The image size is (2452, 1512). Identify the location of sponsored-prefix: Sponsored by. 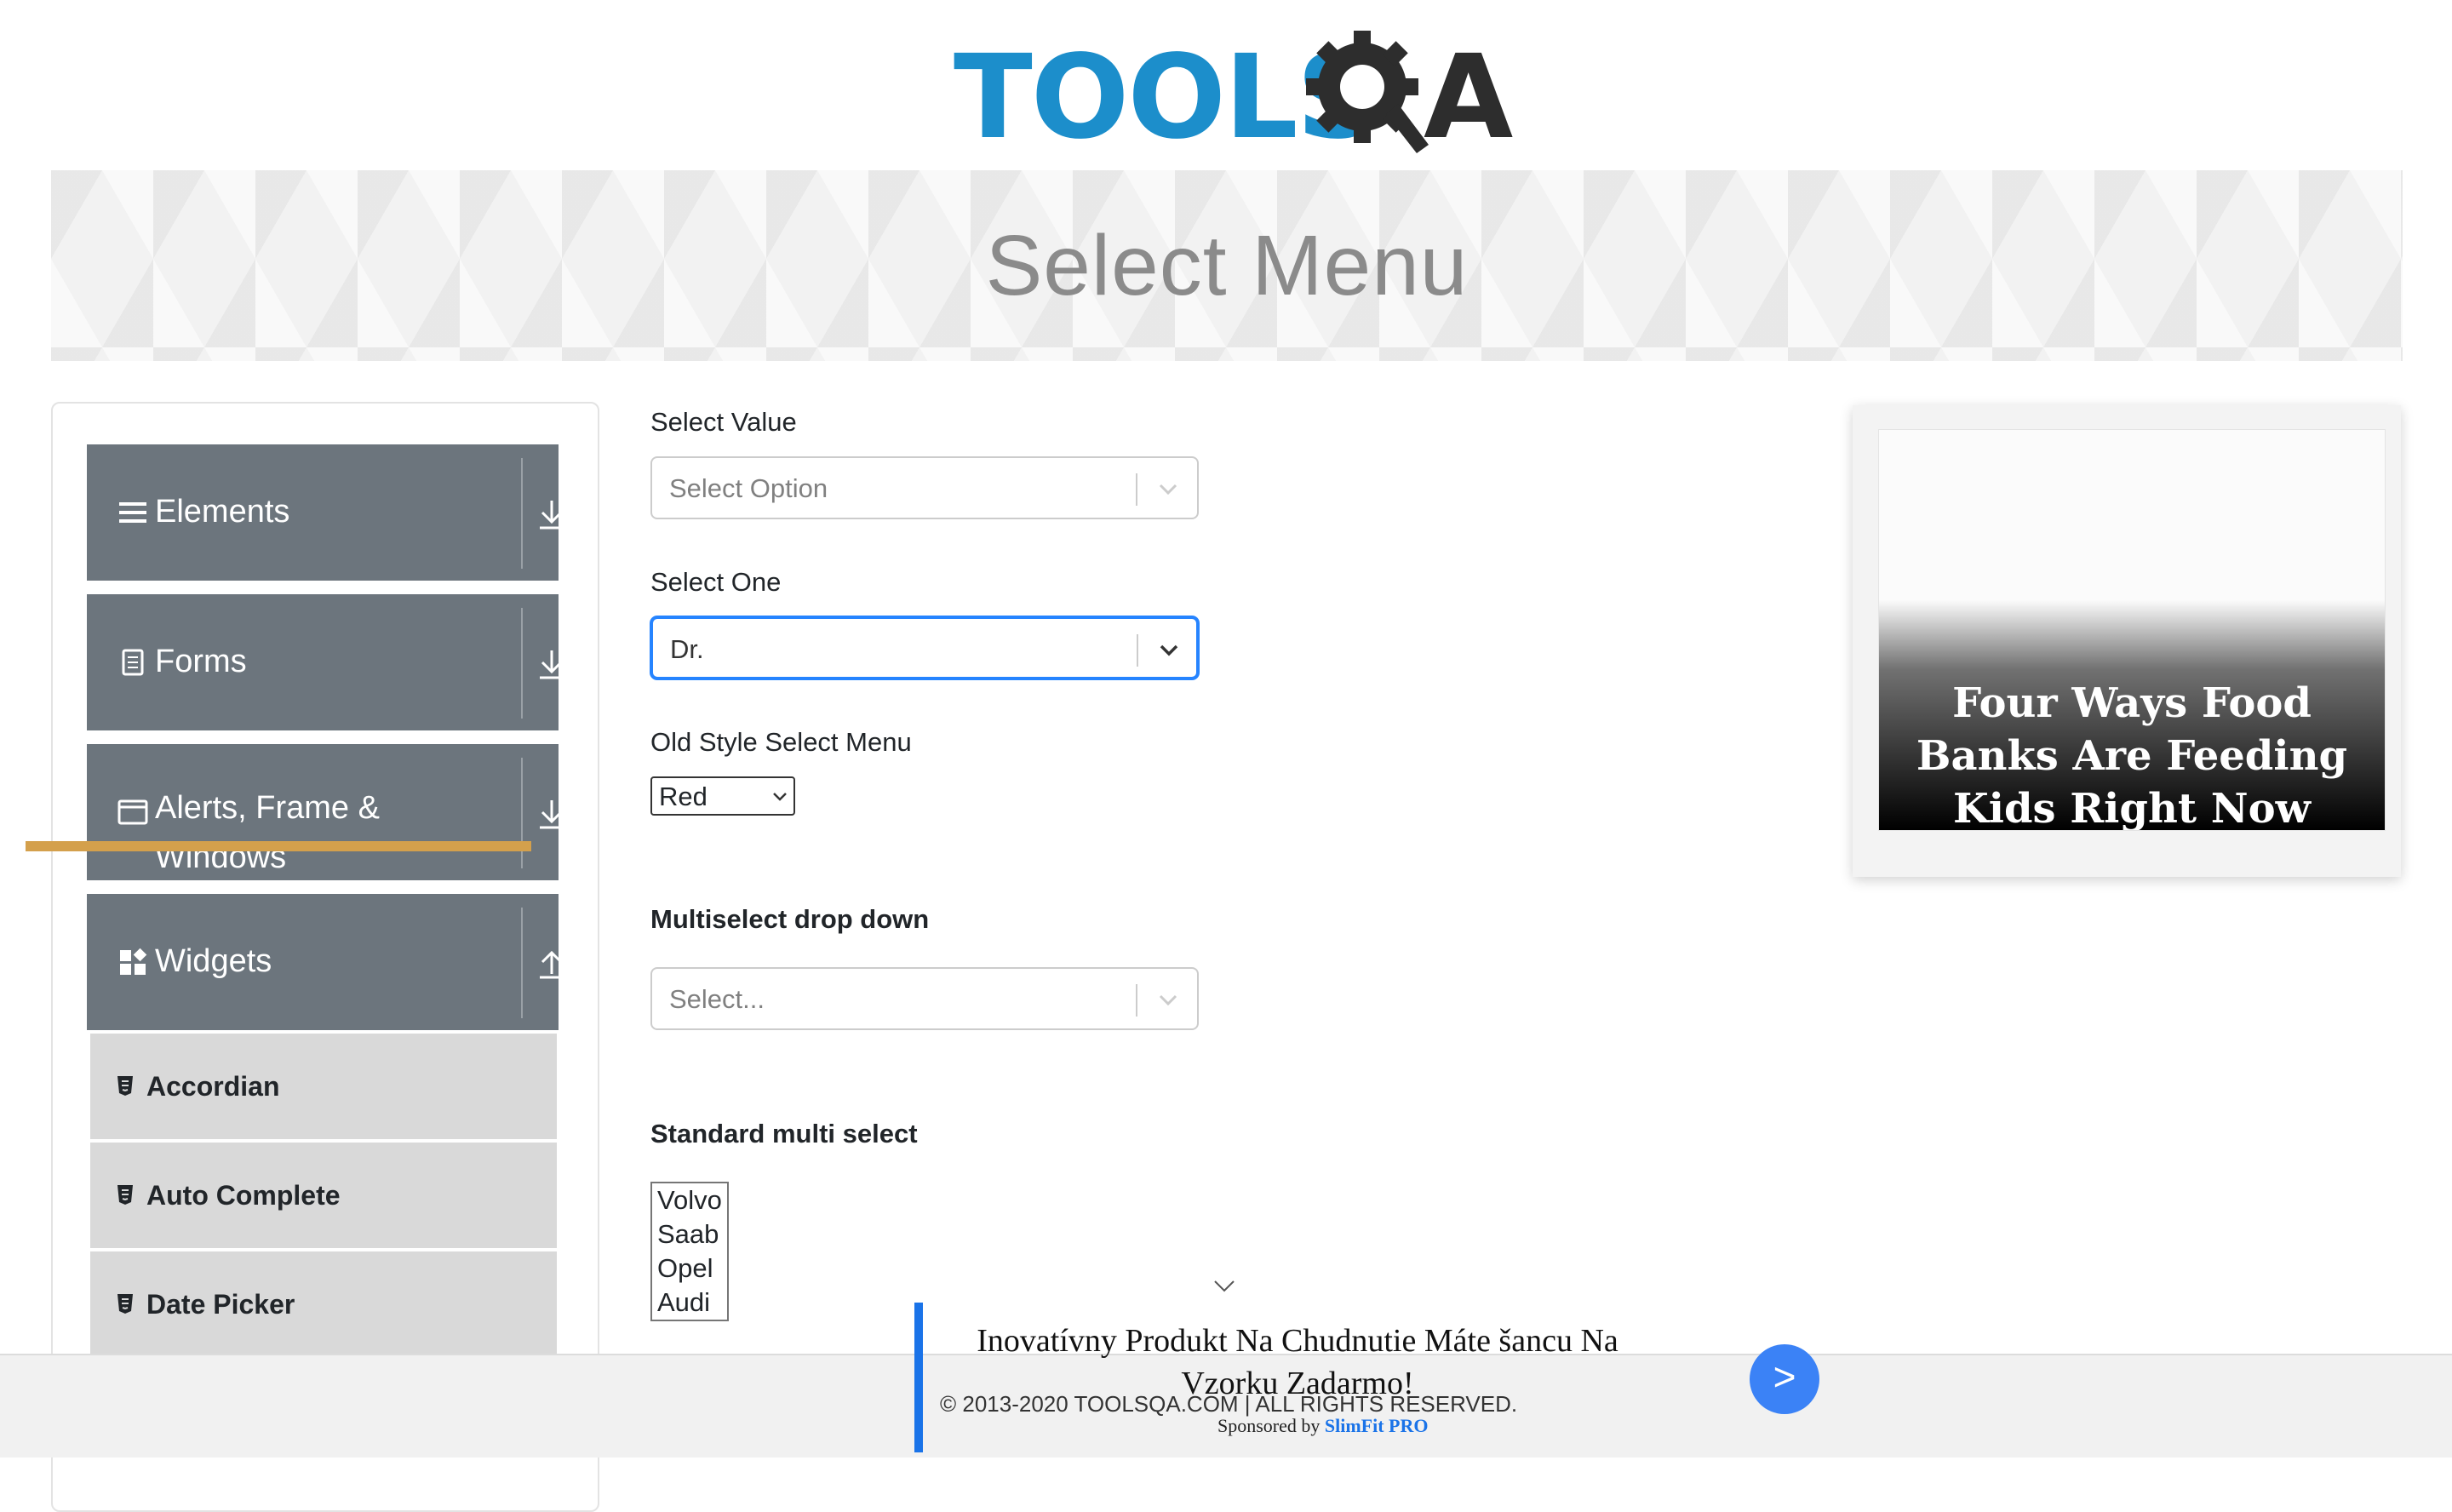
(1269, 1425).